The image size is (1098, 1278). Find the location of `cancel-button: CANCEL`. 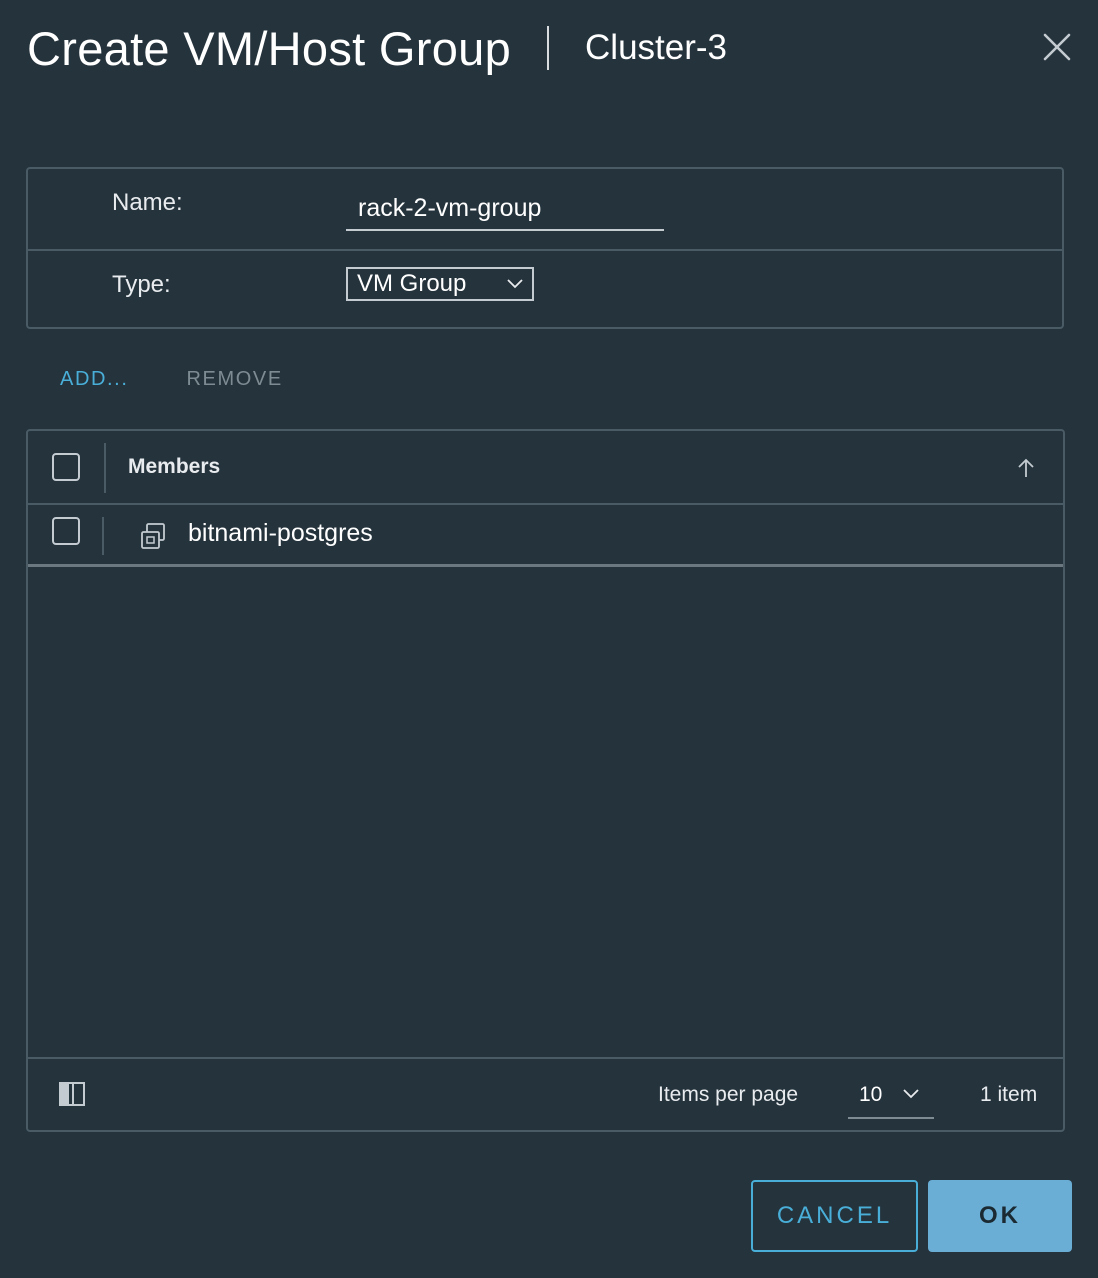

cancel-button: CANCEL is located at coordinates (834, 1216).